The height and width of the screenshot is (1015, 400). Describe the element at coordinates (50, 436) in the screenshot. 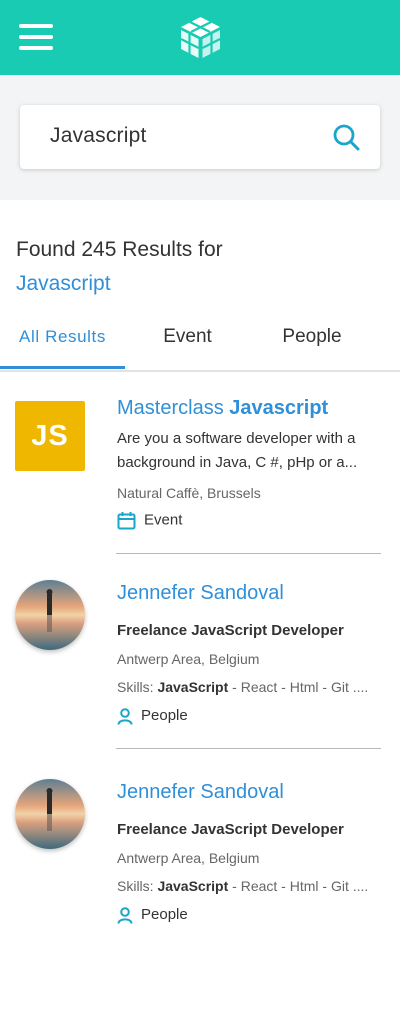

I see `javascript-thumbnail: JS` at that location.